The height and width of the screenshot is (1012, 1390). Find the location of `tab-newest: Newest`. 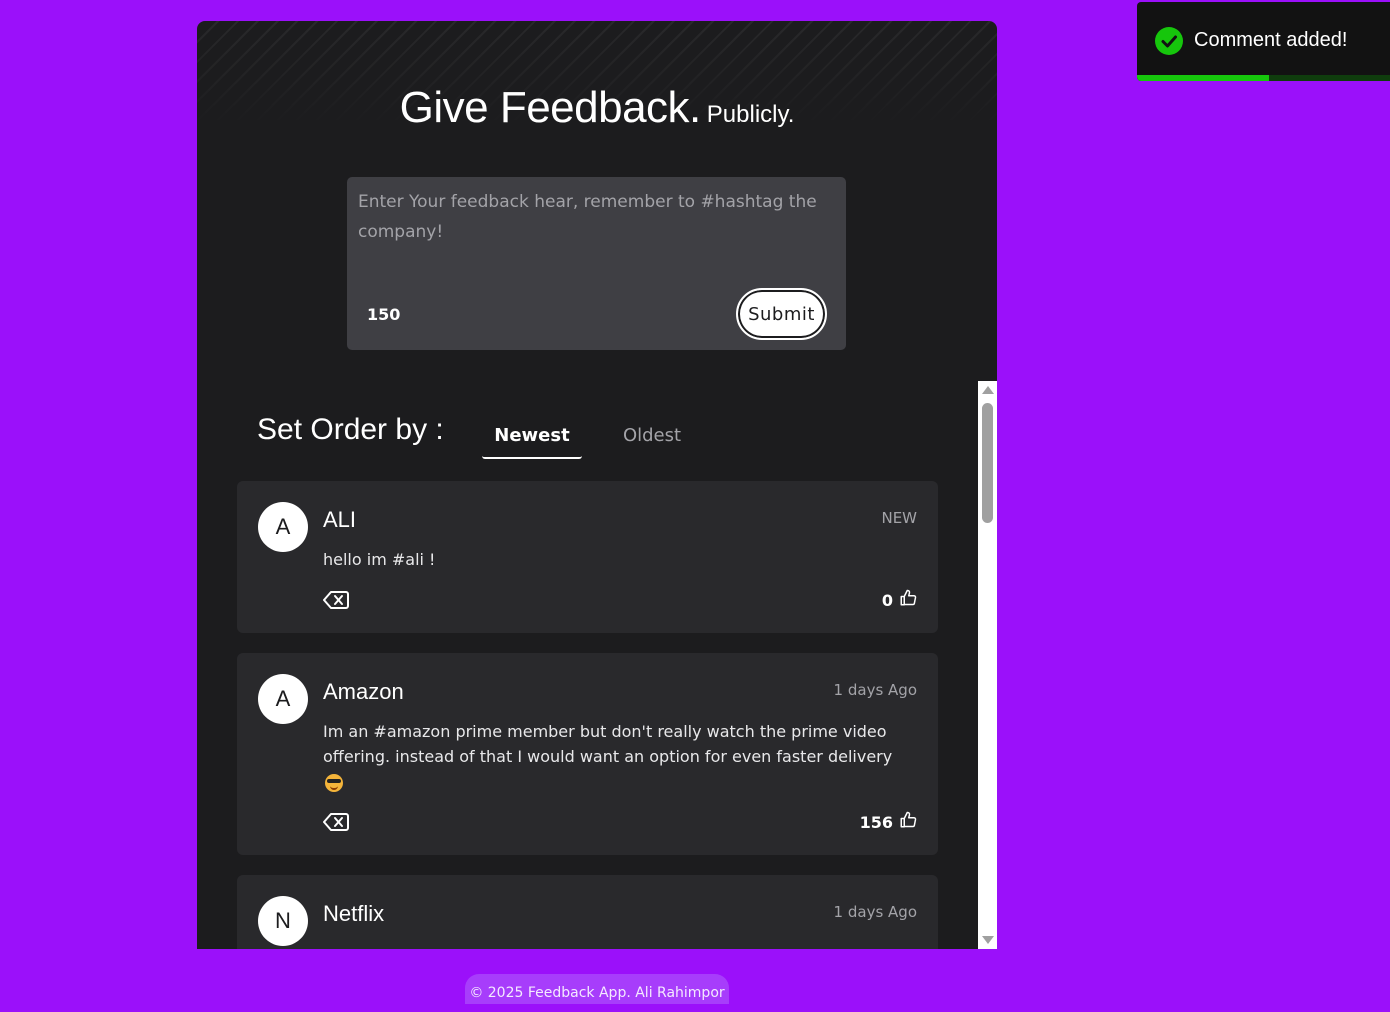

tab-newest: Newest is located at coordinates (532, 442).